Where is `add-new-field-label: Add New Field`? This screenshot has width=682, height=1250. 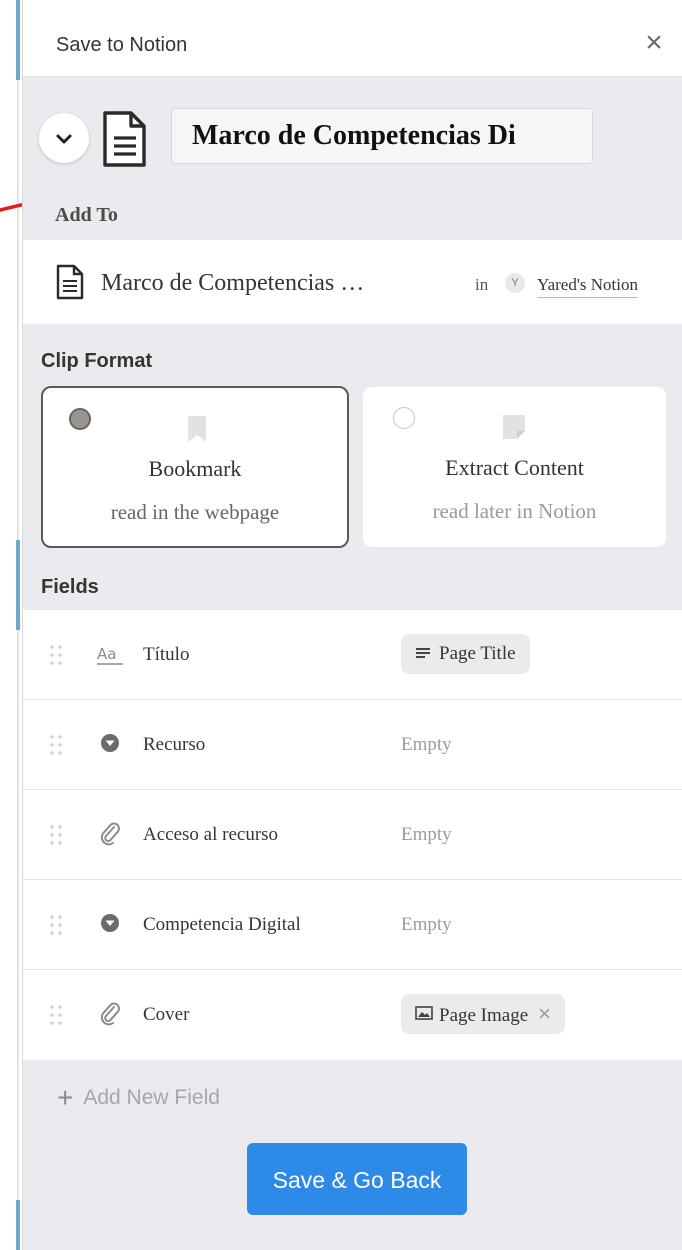
add-new-field-label: Add New Field is located at coordinates (151, 1097).